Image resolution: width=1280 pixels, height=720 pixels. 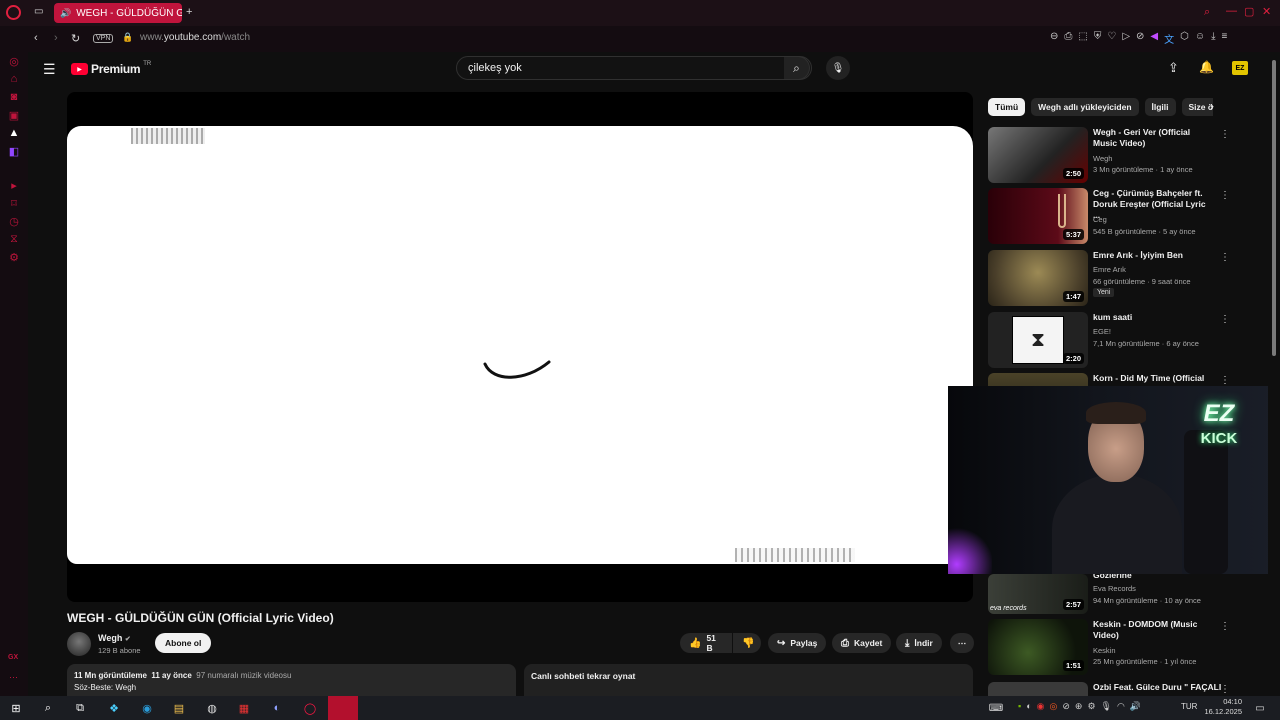 What do you see at coordinates (1222, 707) in the screenshot?
I see `clock: 04:10 16.12.2025` at bounding box center [1222, 707].